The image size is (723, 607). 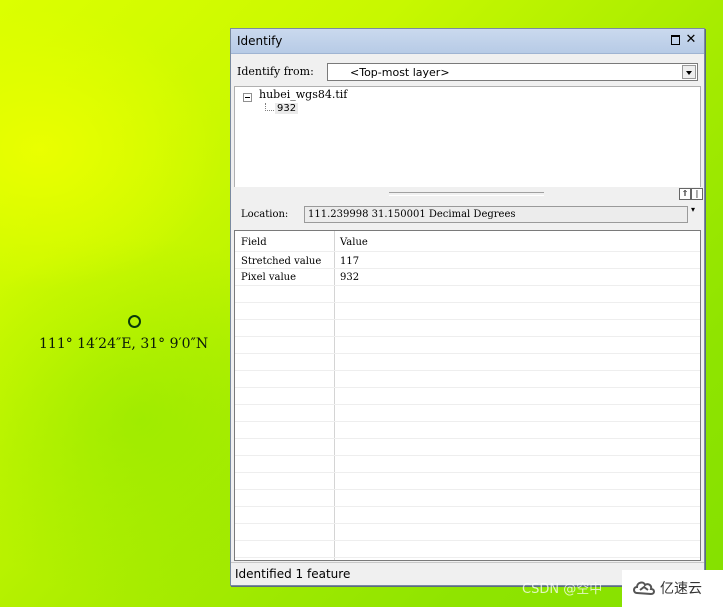 What do you see at coordinates (350, 277) in the screenshot?
I see `value-cell: 932` at bounding box center [350, 277].